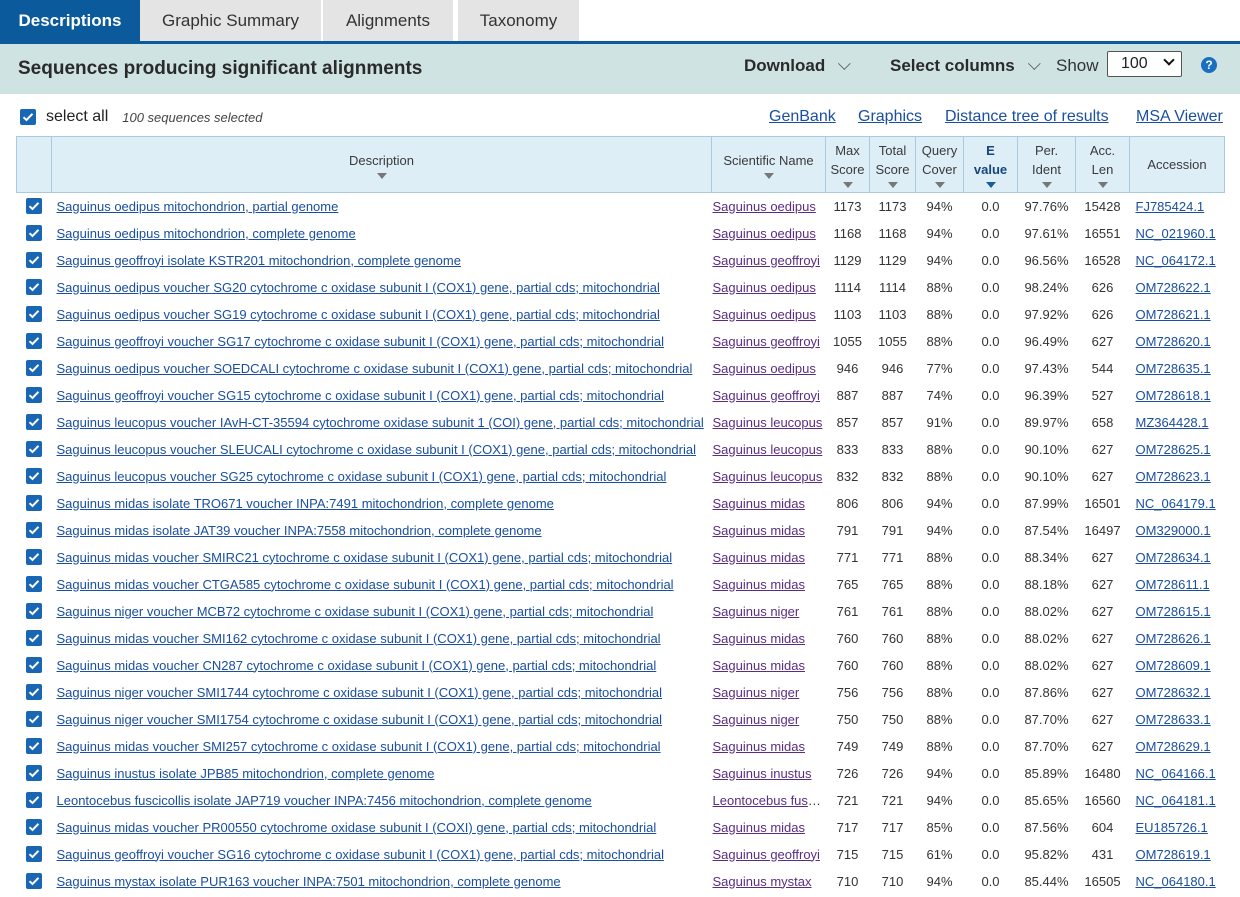 This screenshot has width=1240, height=897. I want to click on genbank-link: GenBank, so click(802, 117).